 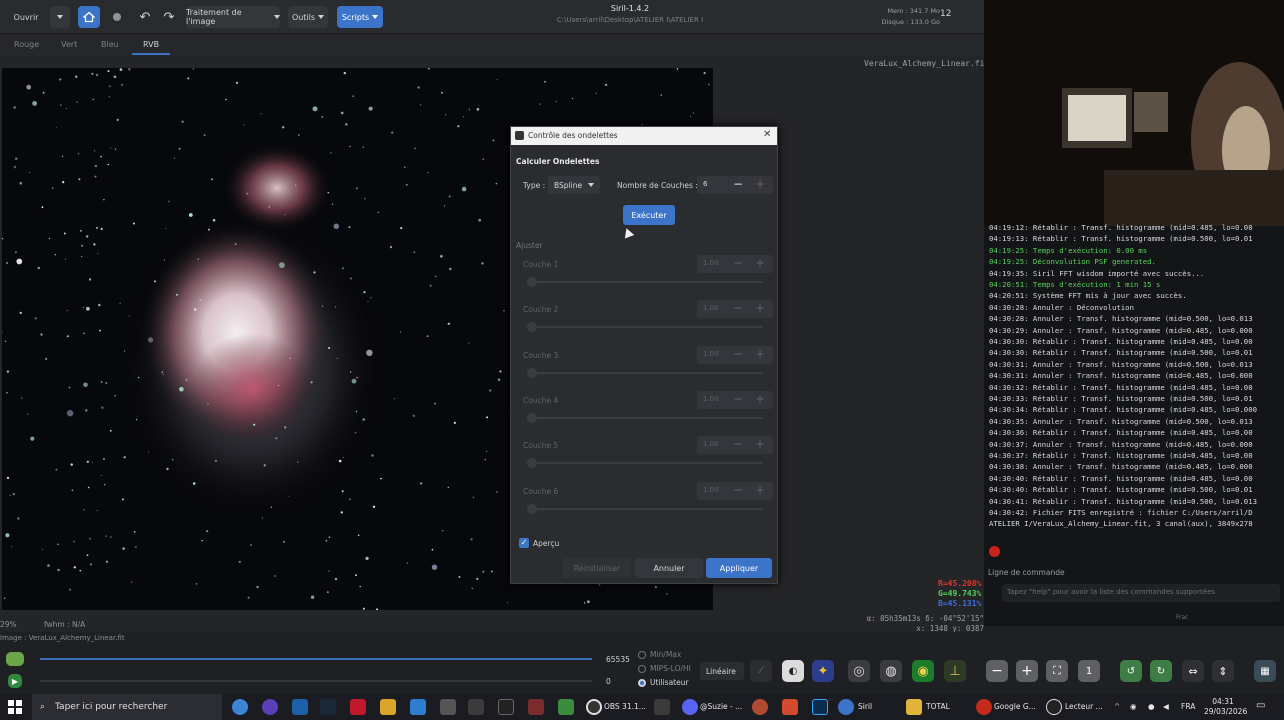 I want to click on total-label: TOTAL, so click(x=938, y=706).